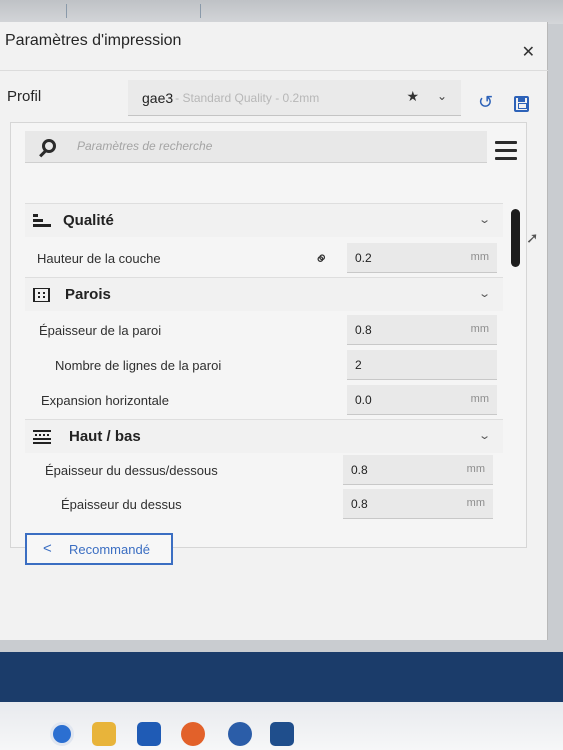 This screenshot has height=750, width=563. Describe the element at coordinates (412, 96) in the screenshot. I see `favorite-star-icon: ★` at that location.